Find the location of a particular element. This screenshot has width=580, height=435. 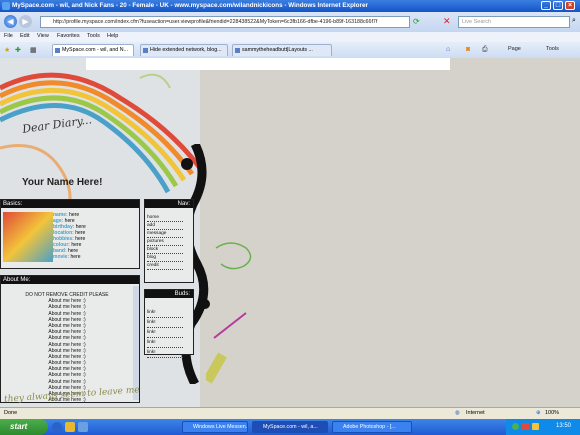

nav-link-pictures: pictures is located at coordinates (165, 242).